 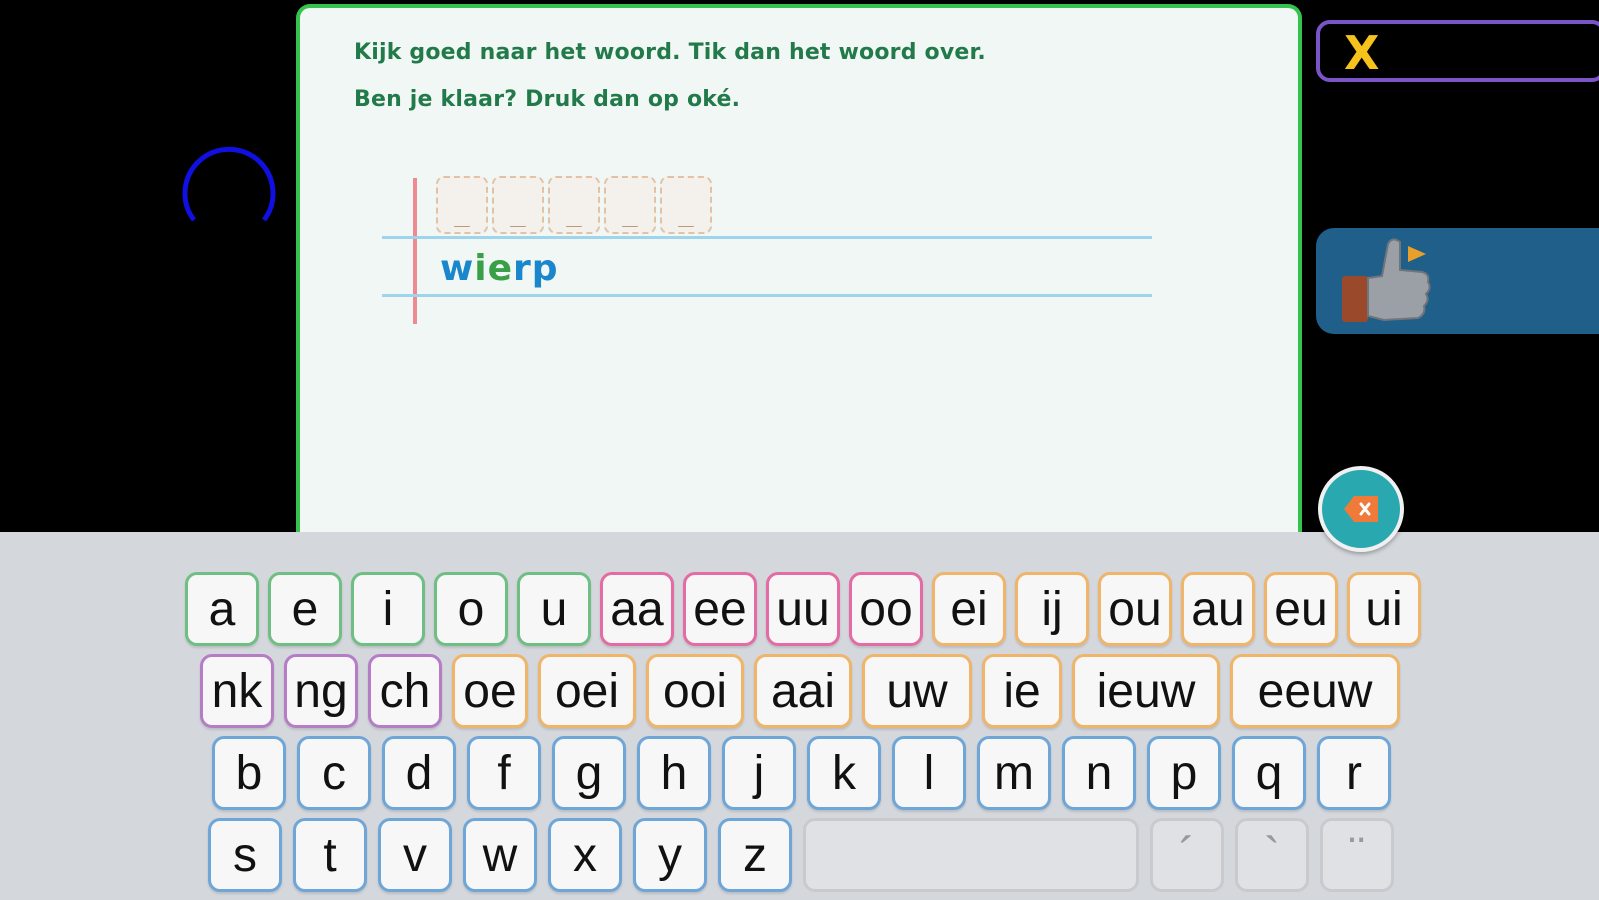 I want to click on key-ui: ui, so click(x=1384, y=609).